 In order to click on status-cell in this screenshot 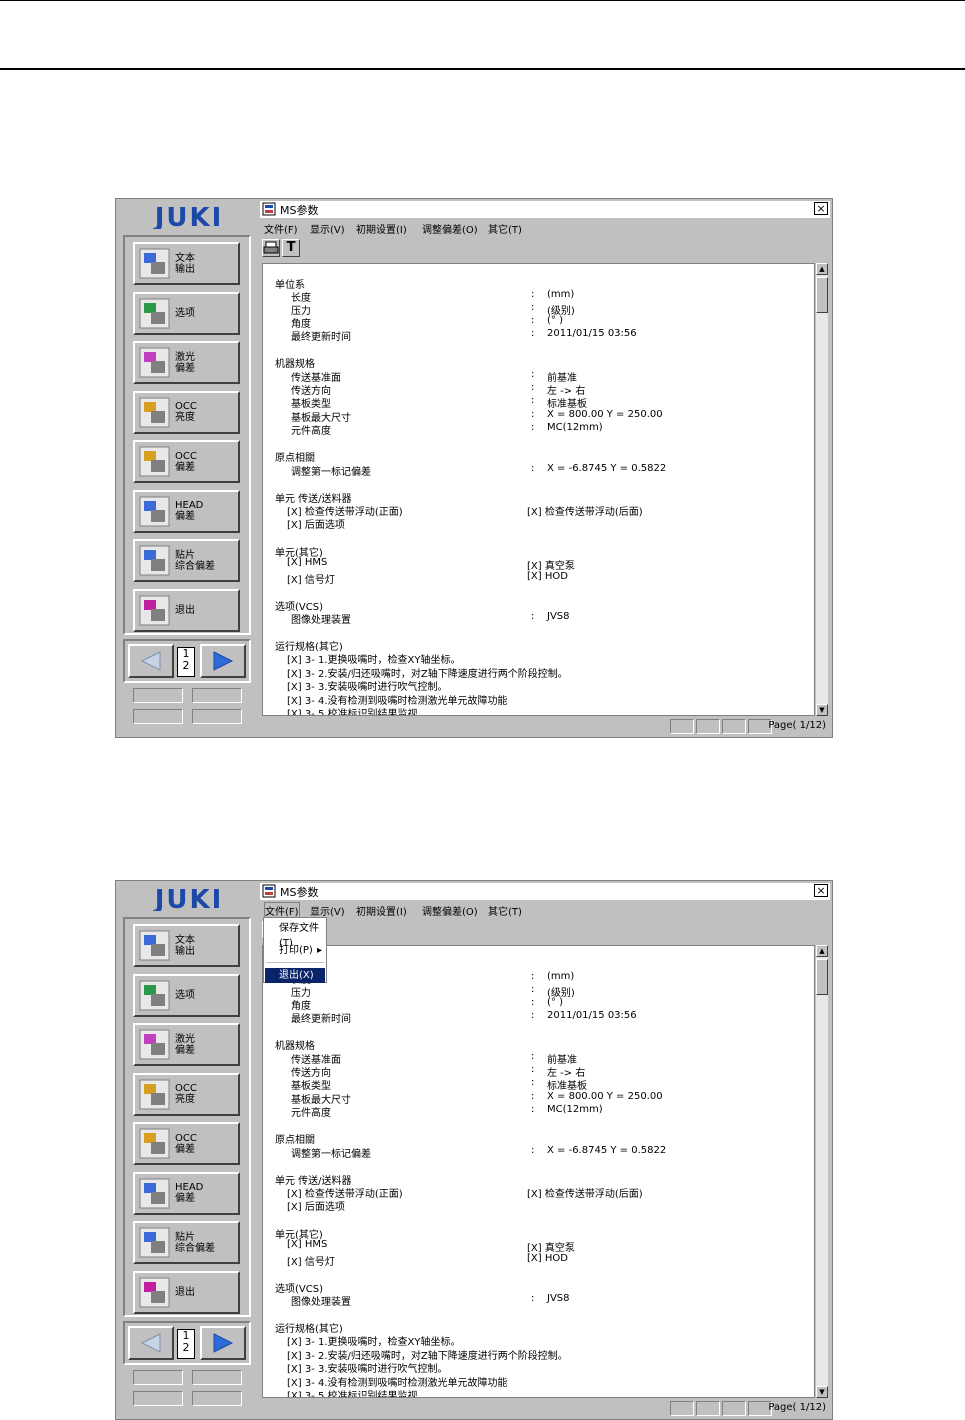, I will do `click(708, 726)`.